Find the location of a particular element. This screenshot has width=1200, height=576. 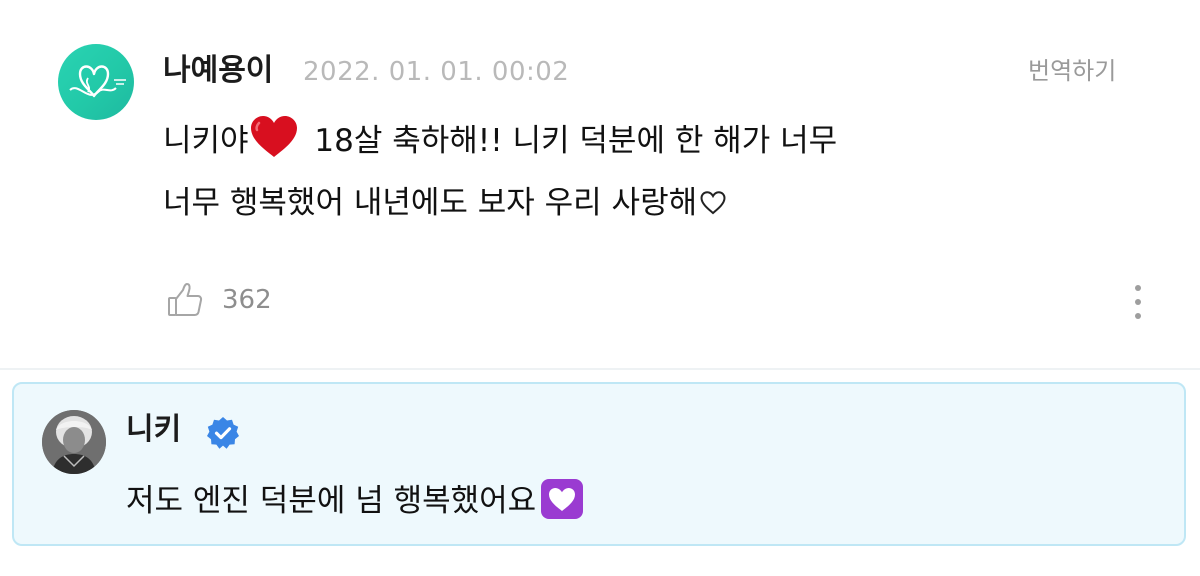

comment-text-start: 니키야 is located at coordinates (206, 141).